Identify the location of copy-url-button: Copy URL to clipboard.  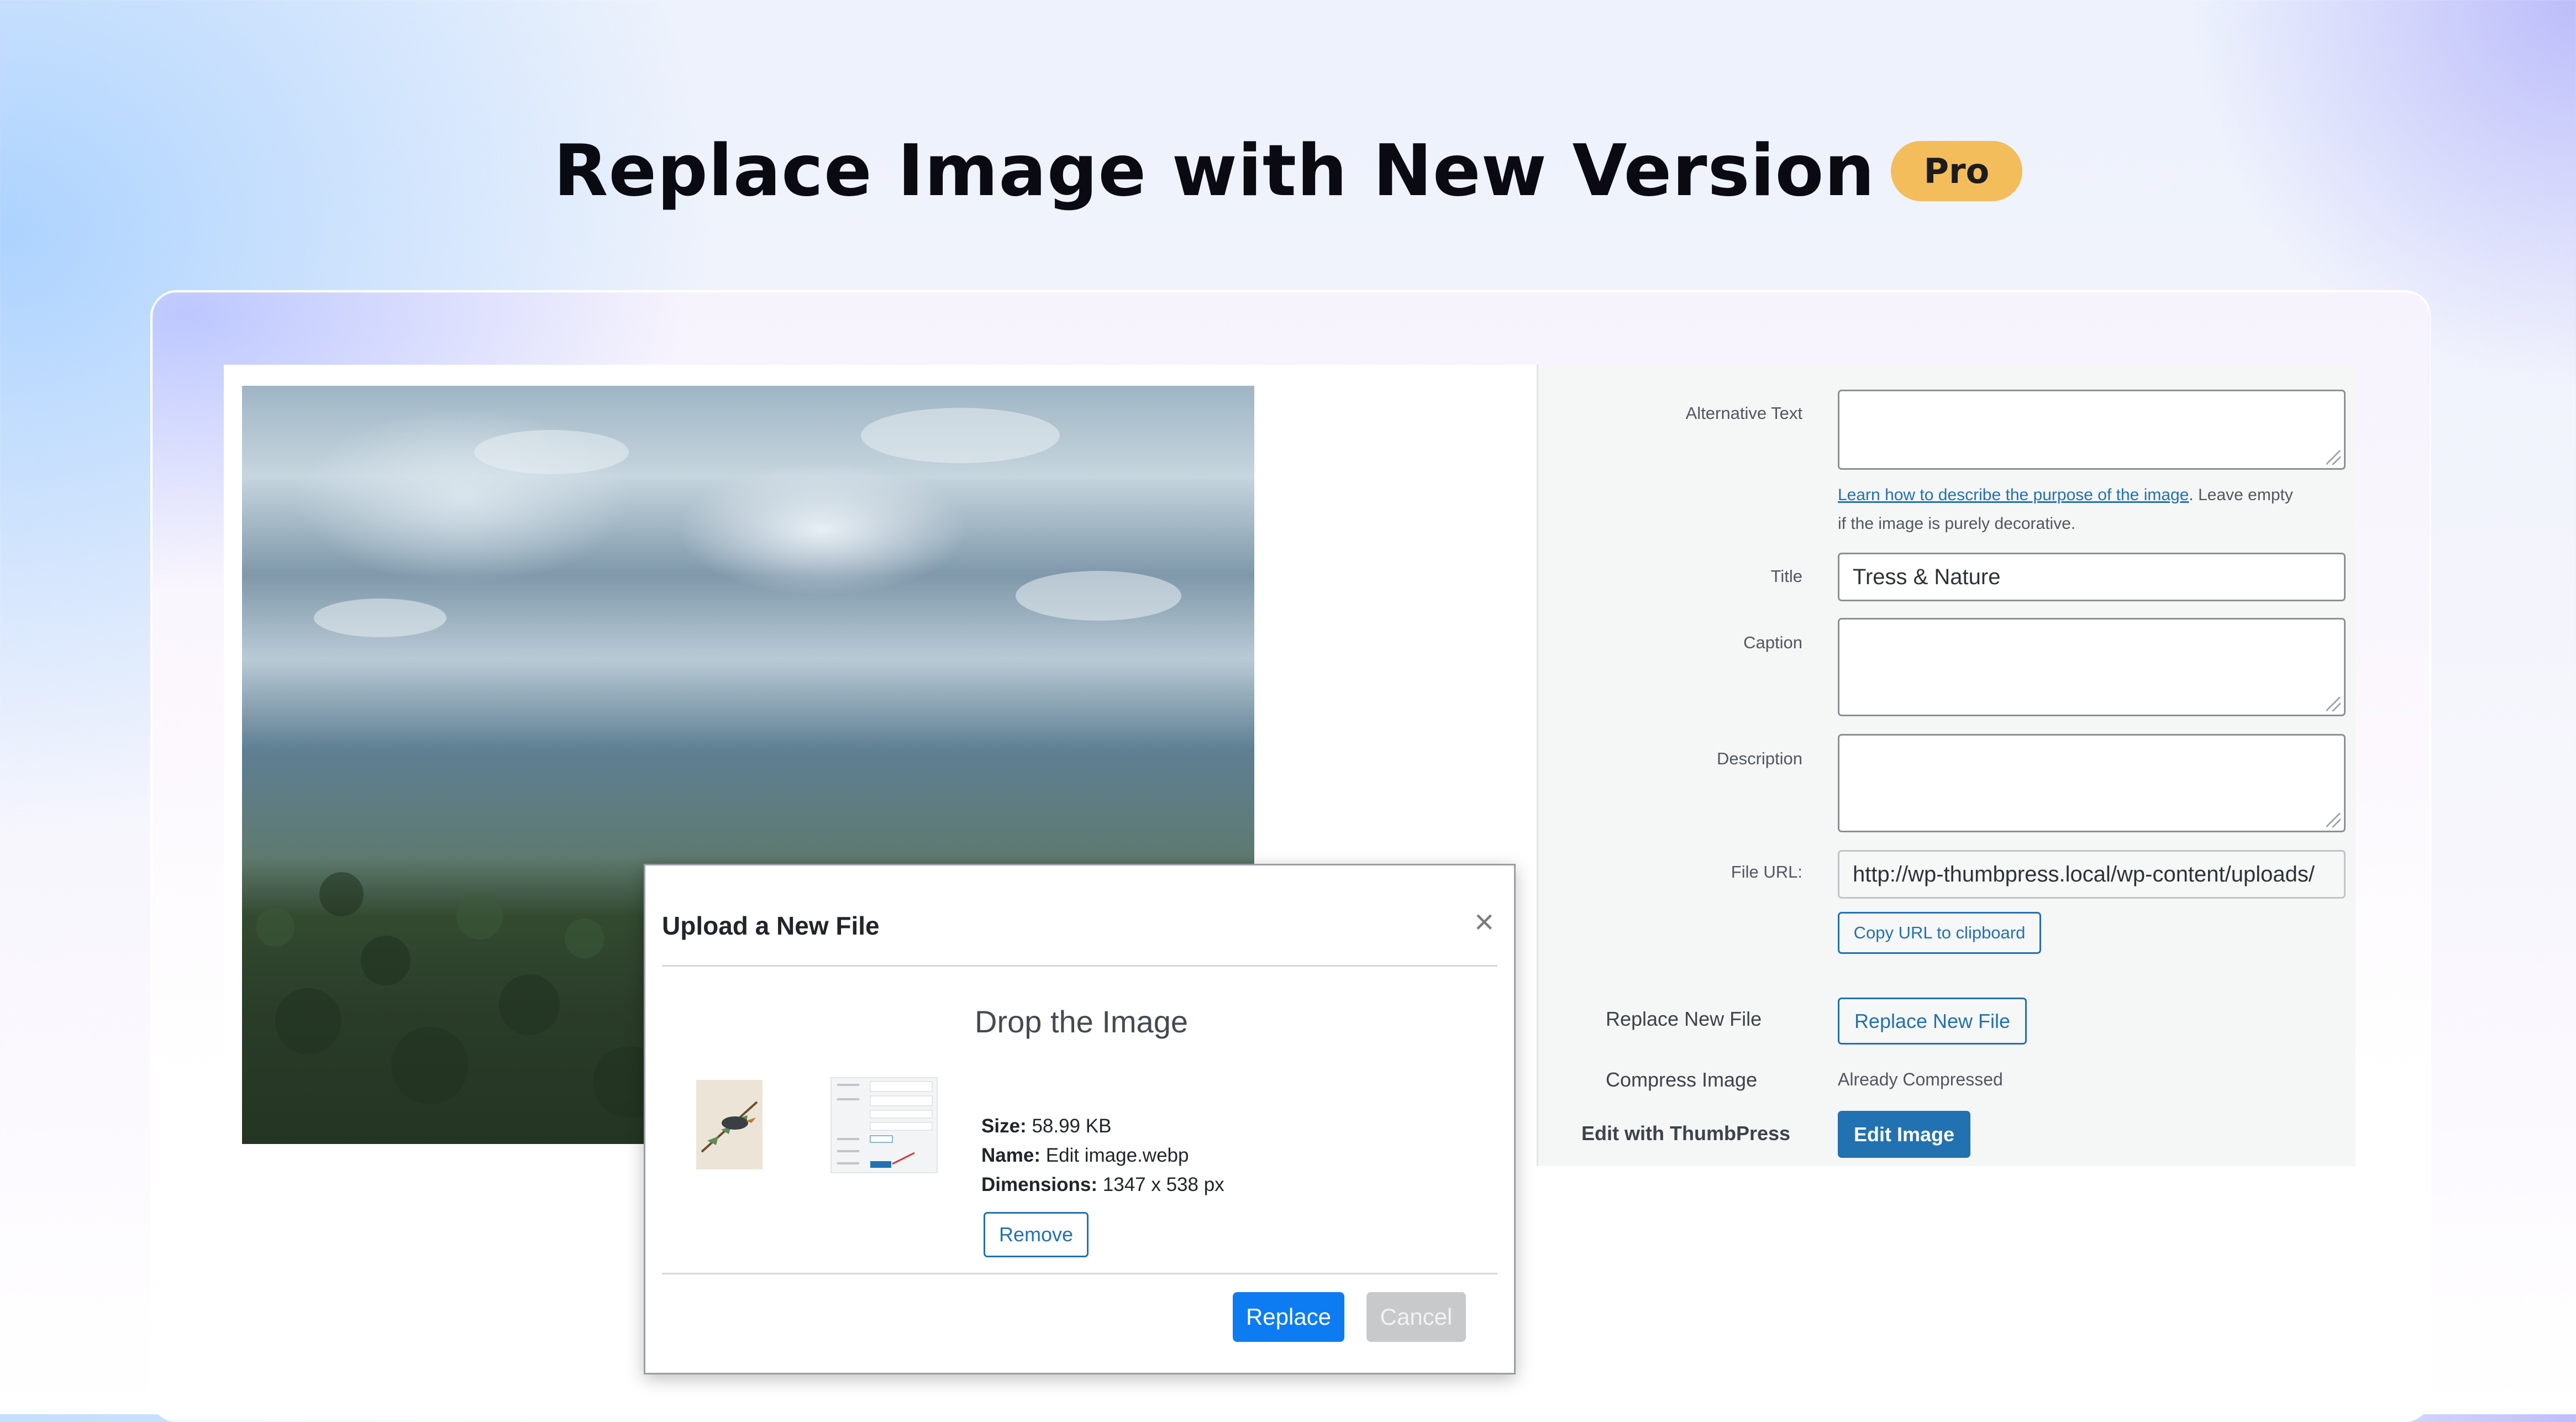
(1939, 933).